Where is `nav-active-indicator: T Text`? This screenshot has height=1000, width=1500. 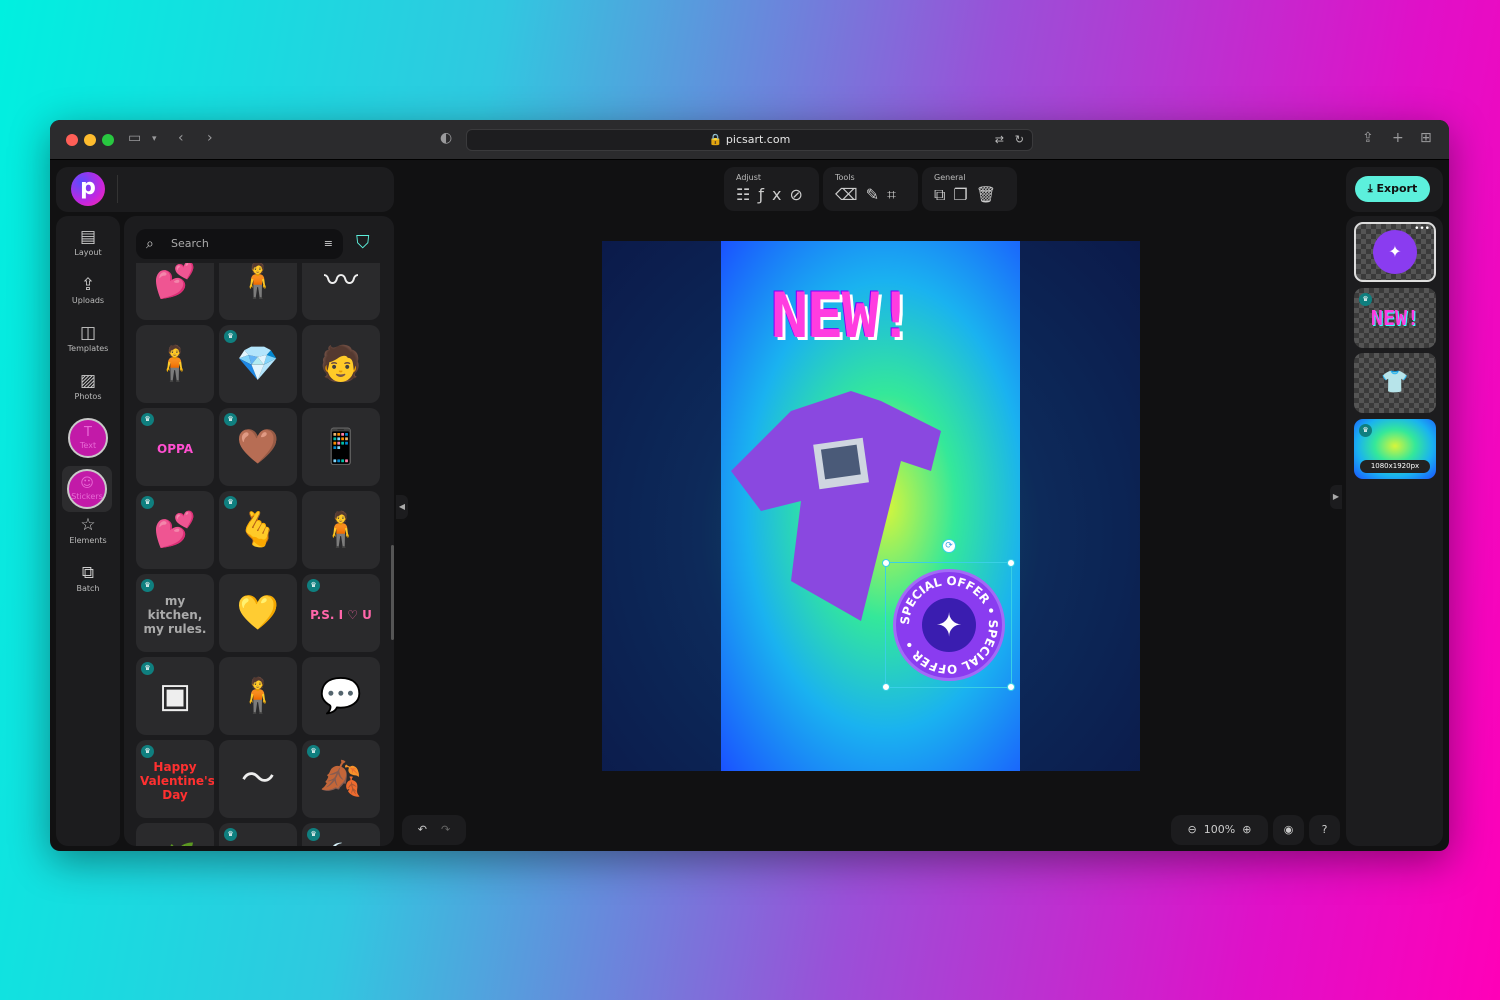 nav-active-indicator: T Text is located at coordinates (88, 438).